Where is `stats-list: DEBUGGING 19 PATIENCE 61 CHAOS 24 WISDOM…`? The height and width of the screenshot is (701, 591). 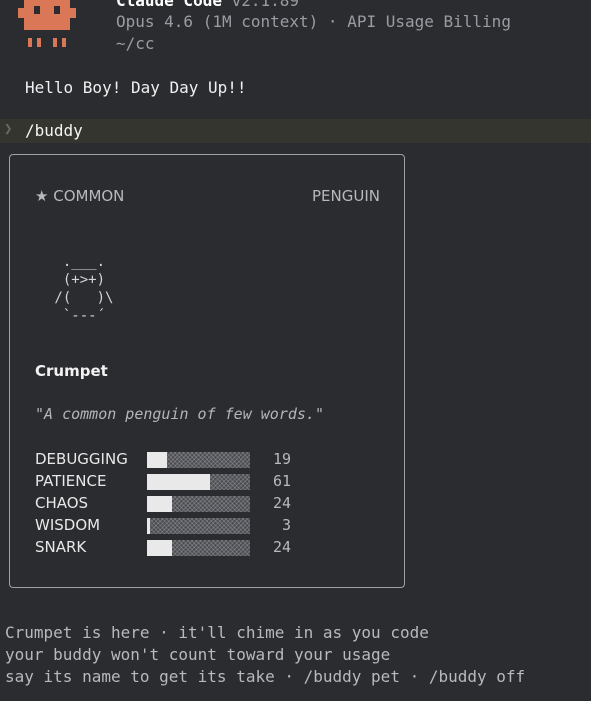 stats-list: DEBUGGING 19 PATIENCE 61 CHAOS 24 WISDOM… is located at coordinates (215, 504).